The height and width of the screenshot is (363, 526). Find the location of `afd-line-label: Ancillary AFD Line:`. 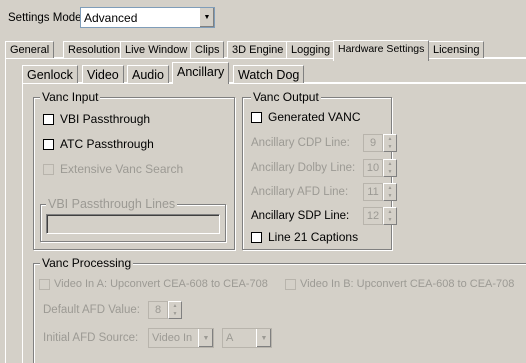

afd-line-label: Ancillary AFD Line: is located at coordinates (300, 192).